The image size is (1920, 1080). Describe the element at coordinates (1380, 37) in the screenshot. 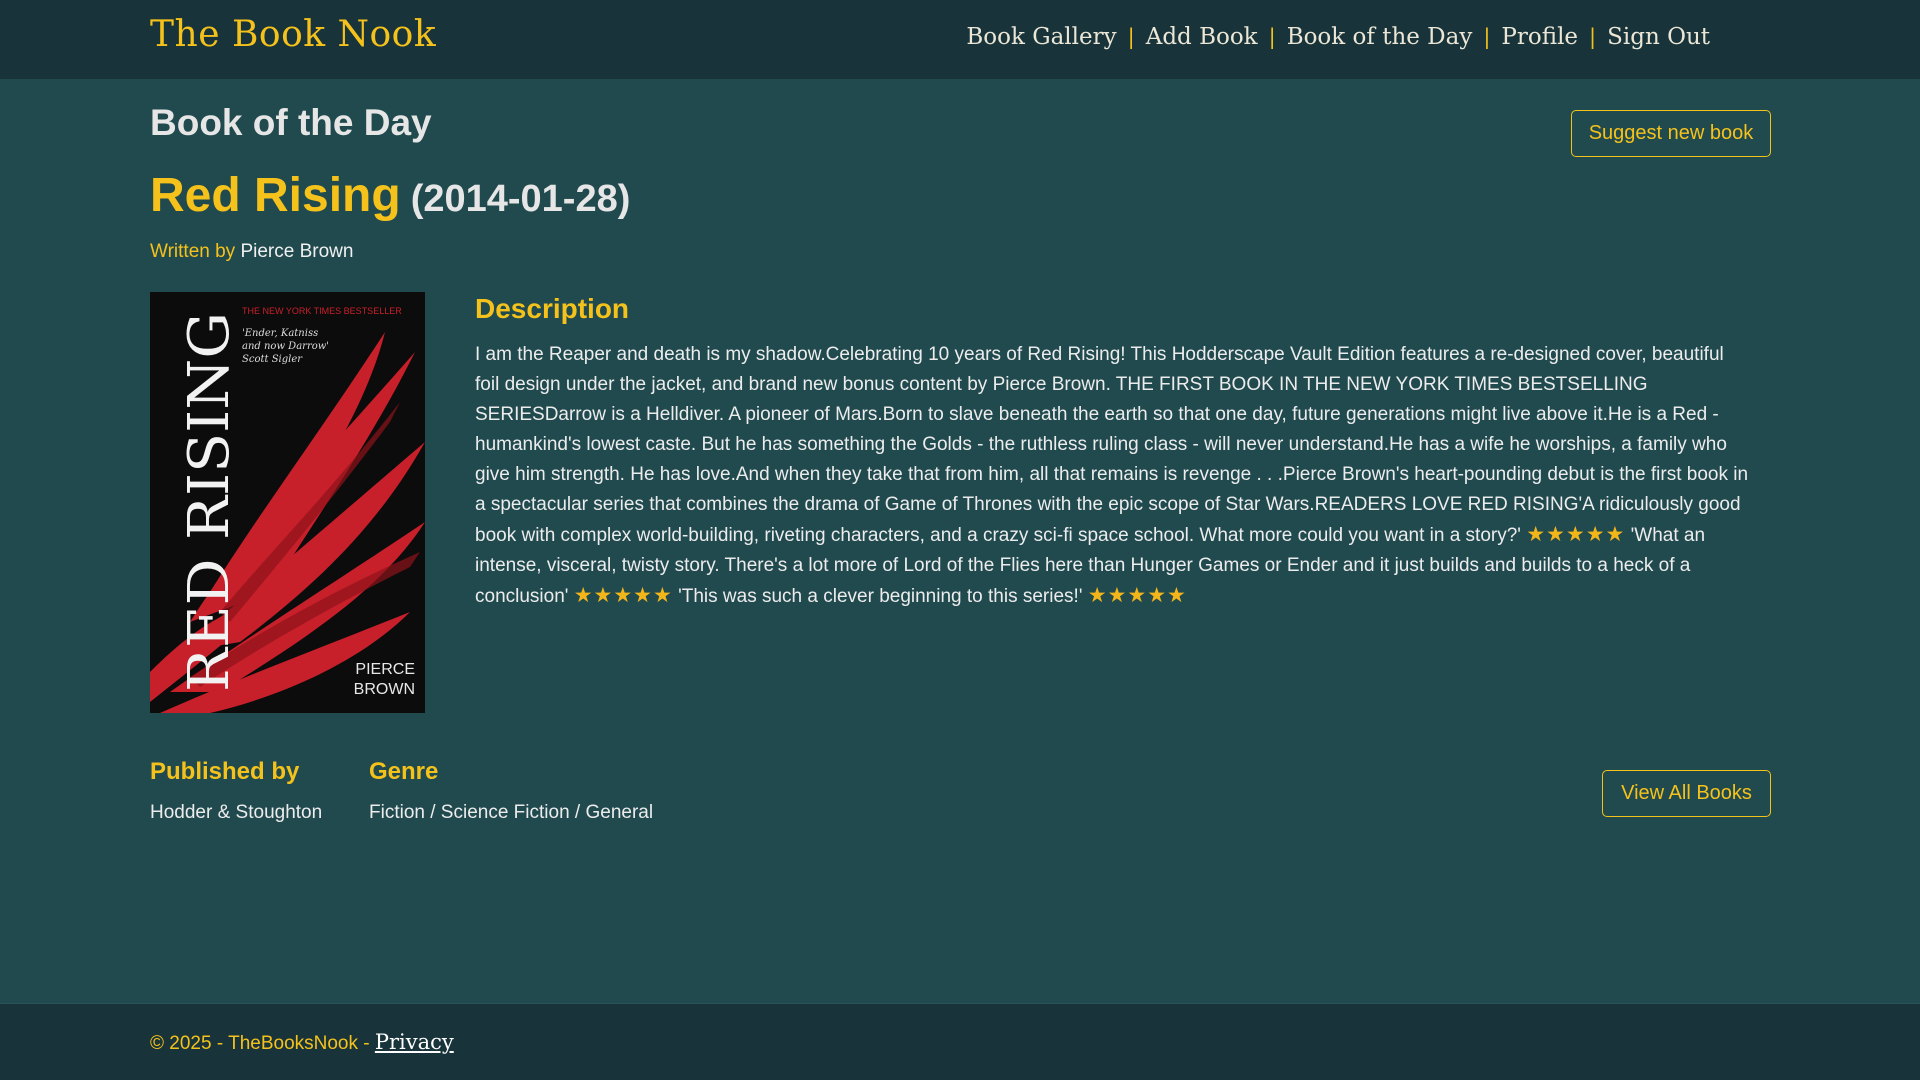

I see `nav-book-of-the-day: Book of the Day` at that location.